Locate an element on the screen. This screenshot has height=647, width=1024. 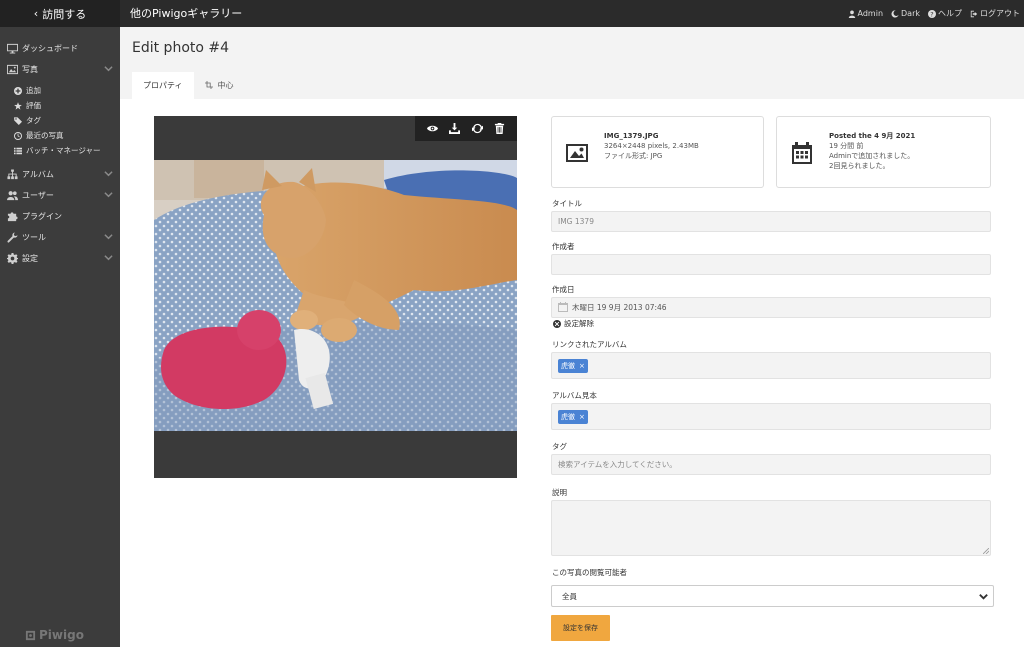
unset-date-link: 設定解除 is located at coordinates (573, 323).